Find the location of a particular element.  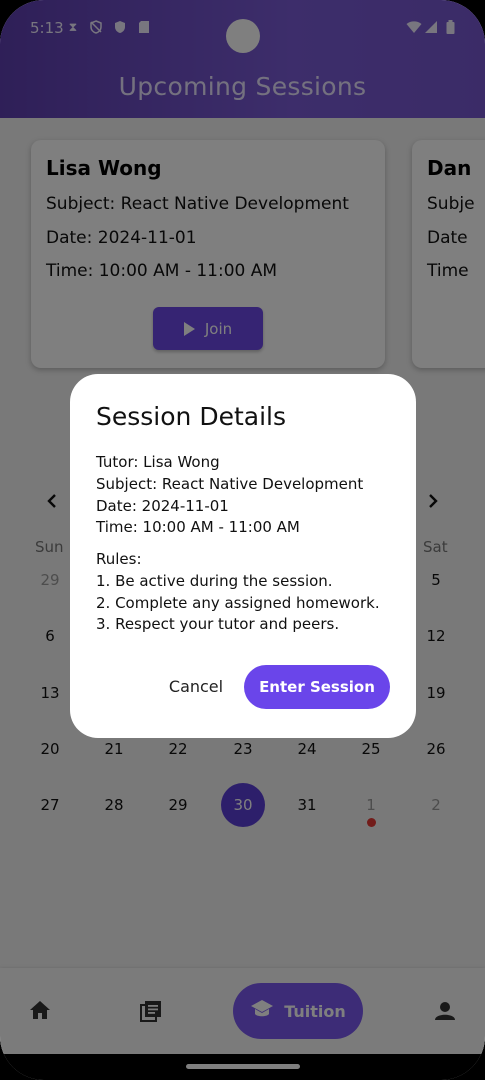

dialog-title: Session Details is located at coordinates (191, 416).